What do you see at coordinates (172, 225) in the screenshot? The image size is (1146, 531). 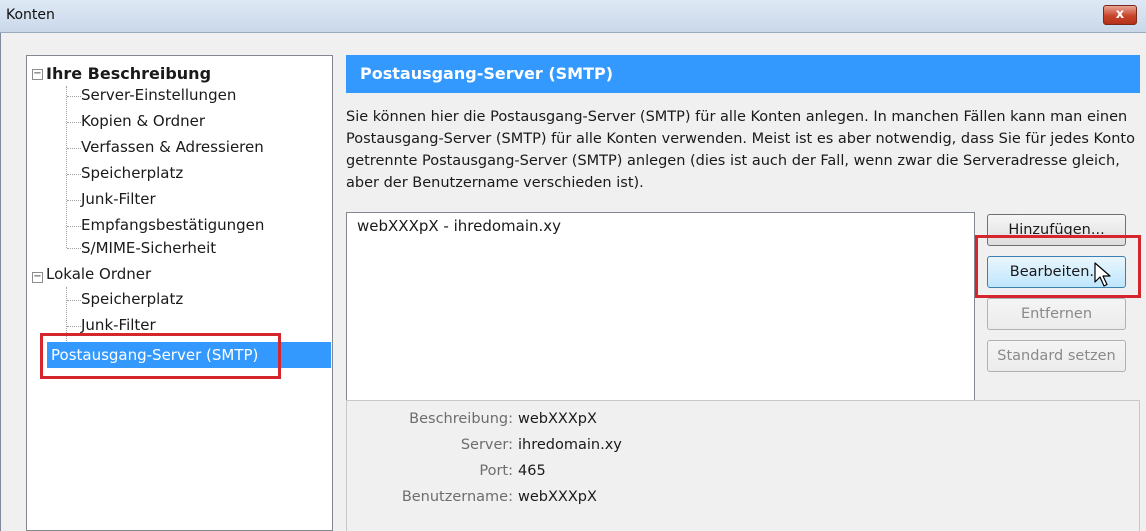 I see `tree-item-empfangsbestaetigungen: Empfangsbestätigungen` at bounding box center [172, 225].